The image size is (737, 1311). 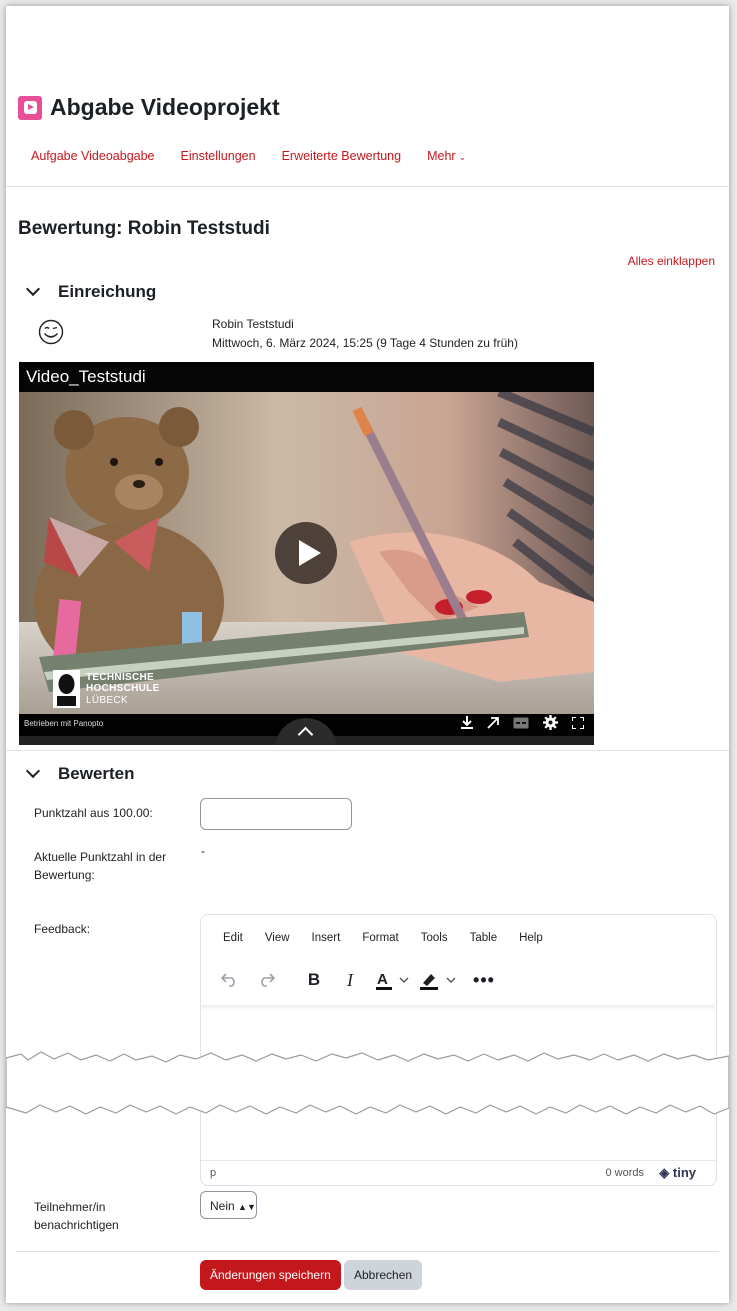 I want to click on more-options-icon: •••, so click(x=484, y=980).